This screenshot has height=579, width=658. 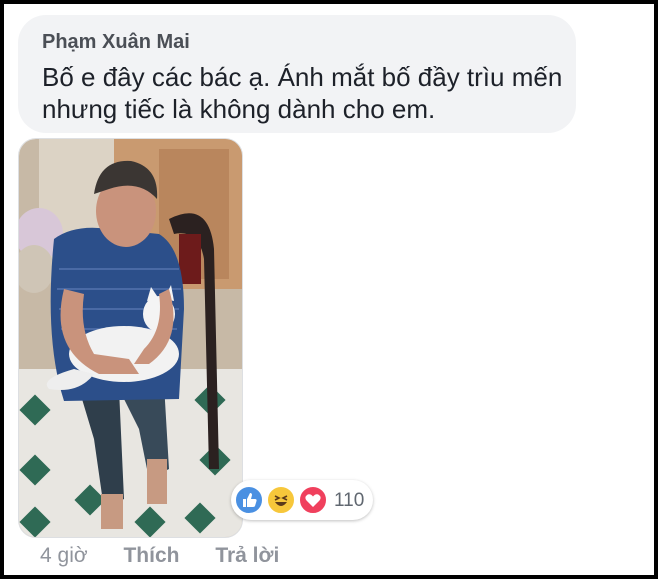 What do you see at coordinates (64, 556) in the screenshot?
I see `comment-timestamp: 4 giờ` at bounding box center [64, 556].